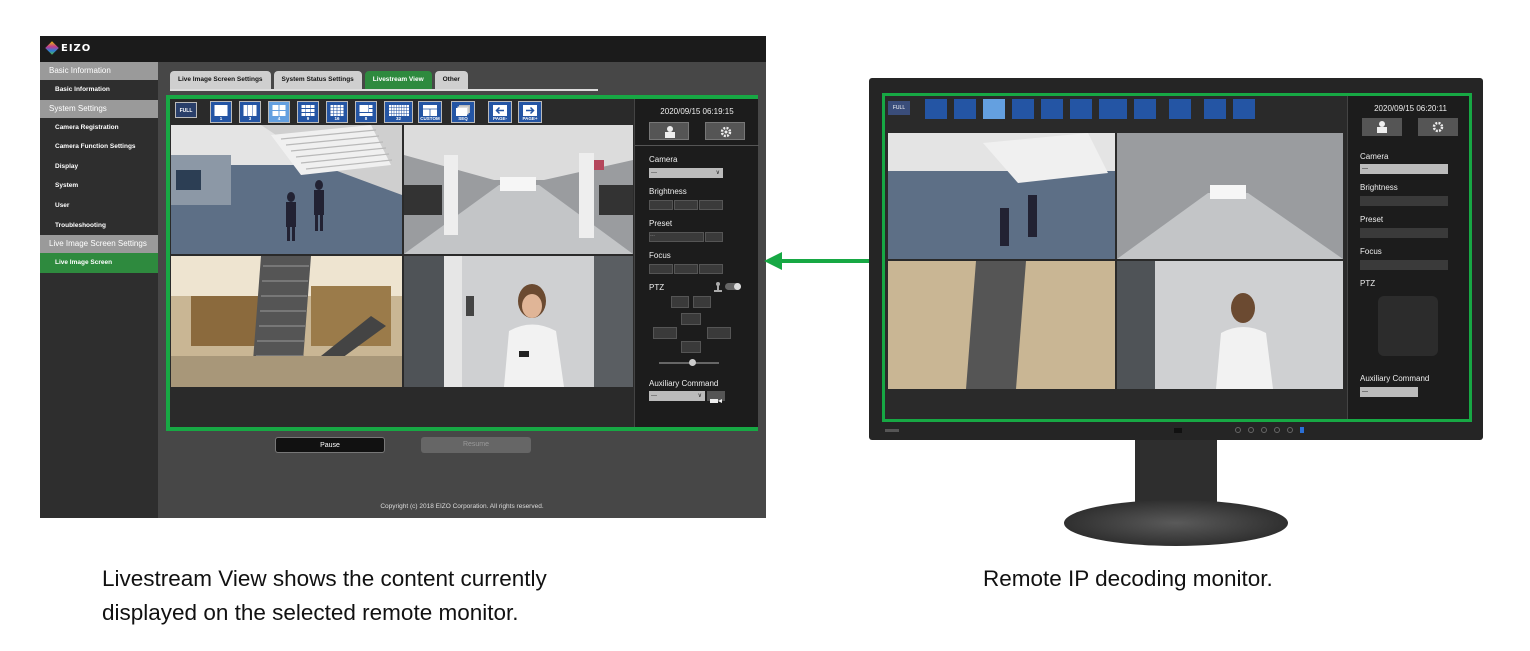 This screenshot has width=1530, height=651. What do you see at coordinates (286, 189) in the screenshot?
I see `camera-feed-lobby` at bounding box center [286, 189].